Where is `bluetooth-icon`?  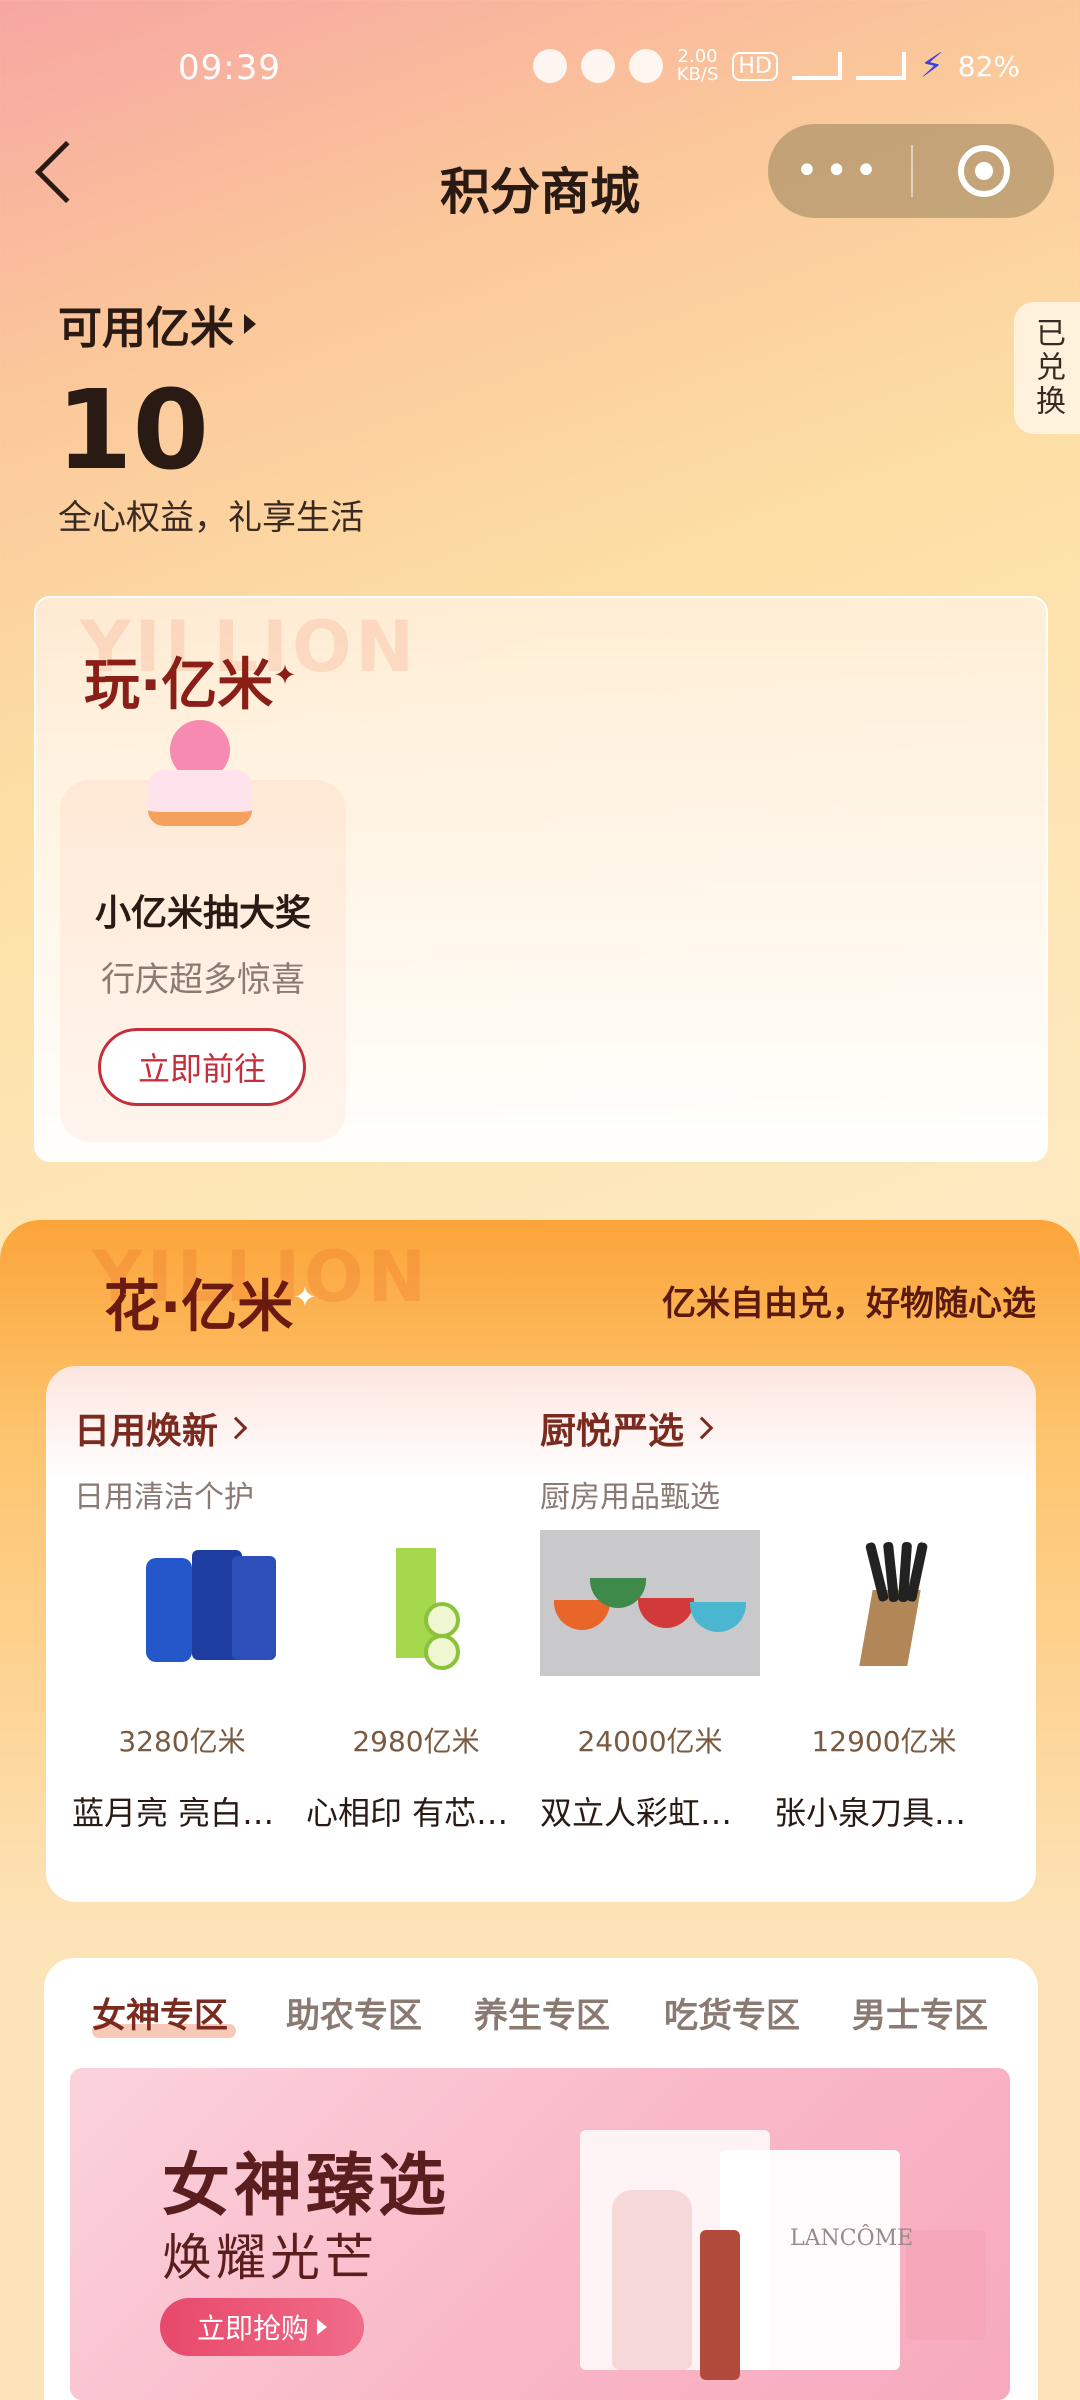
bluetooth-icon is located at coordinates (645, 66).